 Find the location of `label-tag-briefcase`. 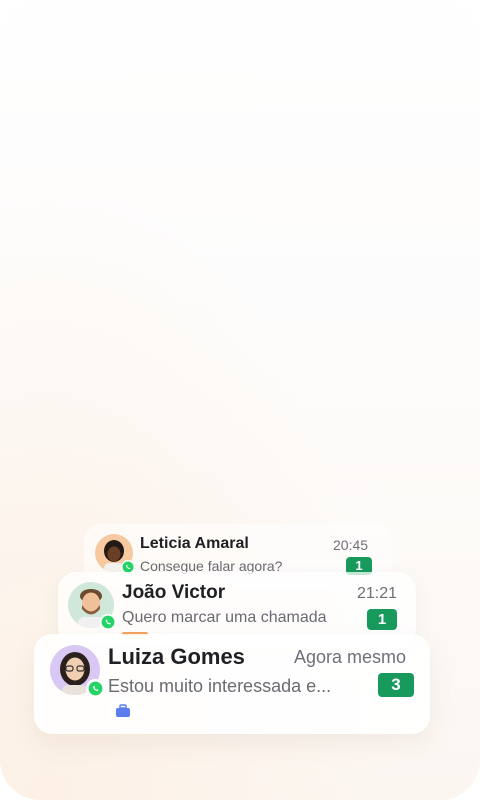

label-tag-briefcase is located at coordinates (123, 711).